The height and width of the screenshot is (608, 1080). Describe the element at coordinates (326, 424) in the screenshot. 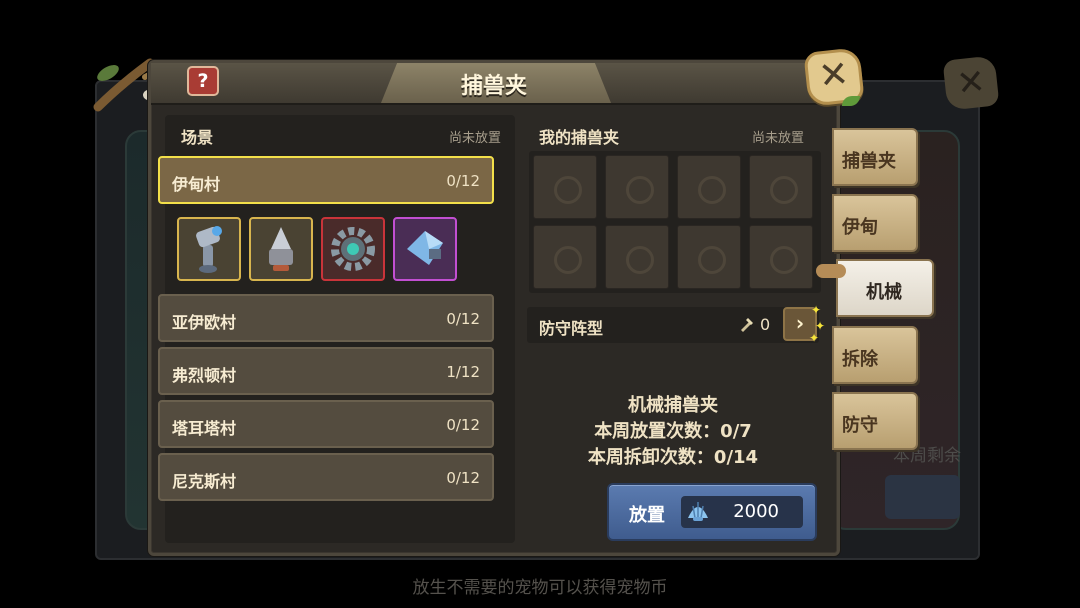

I see `scene-row-tarta: 塔耳塔村 0/12` at that location.